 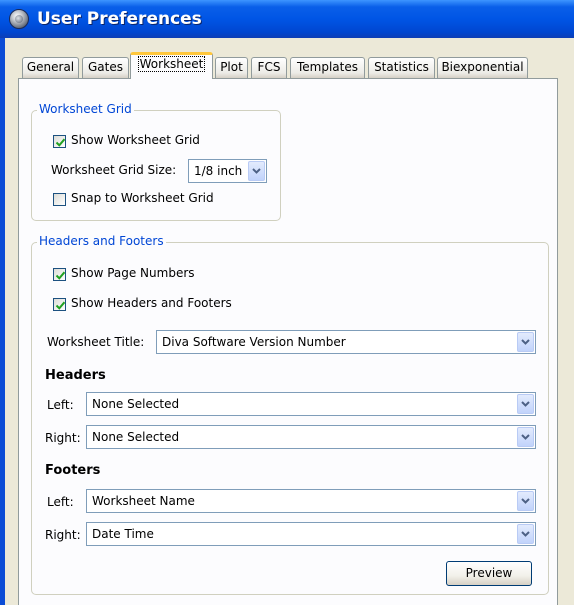 I want to click on grid-size-value: 1/8 inch, so click(x=218, y=171).